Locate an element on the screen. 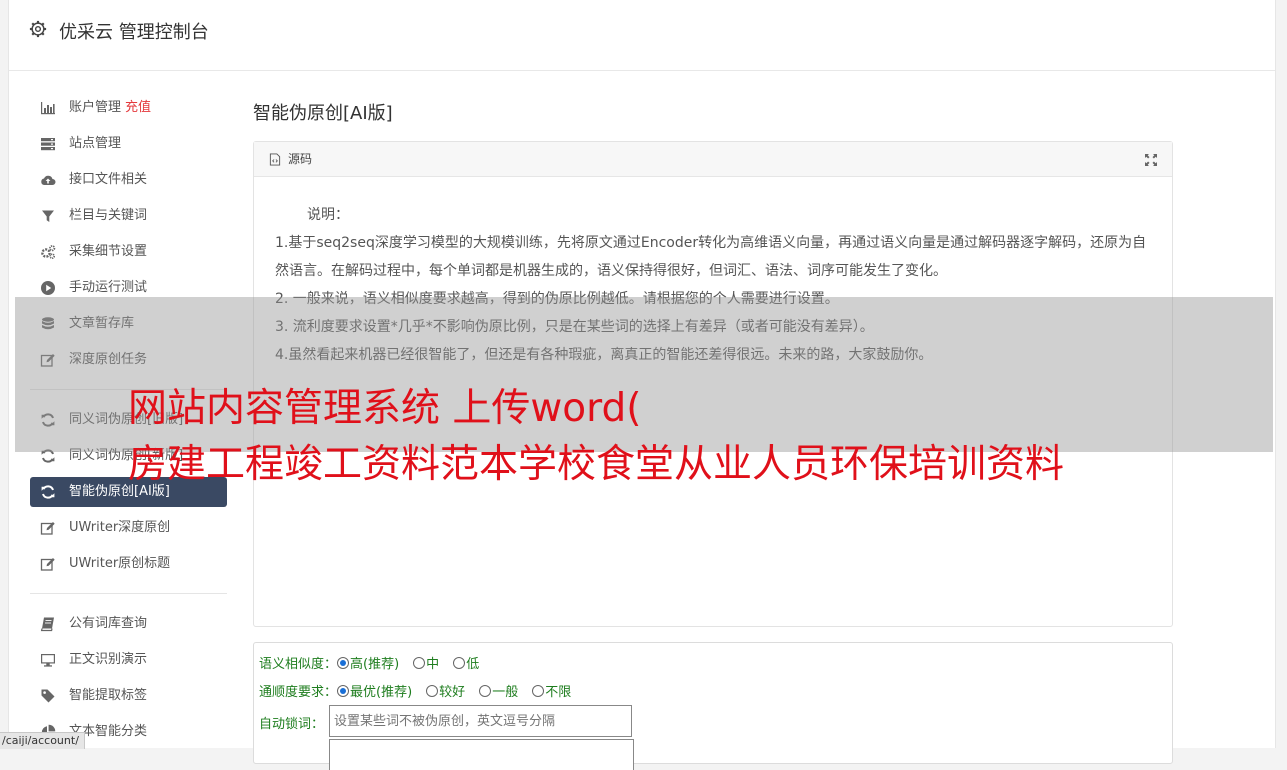  fluency-label: 通顺度要求： is located at coordinates (298, 692).